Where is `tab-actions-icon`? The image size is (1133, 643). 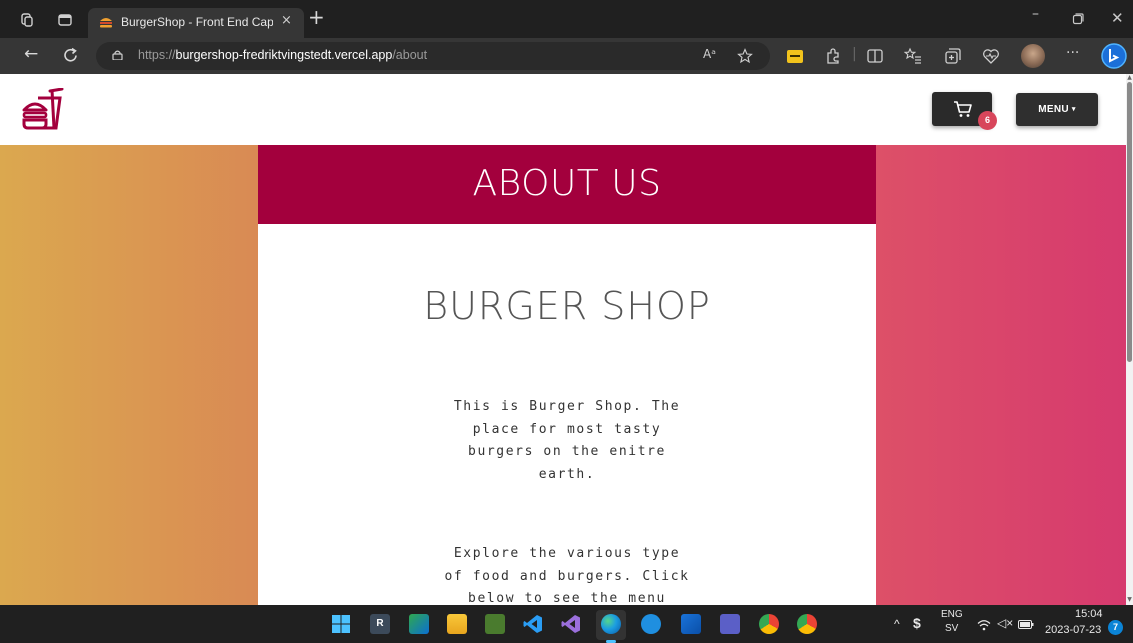 tab-actions-icon is located at coordinates (65, 20).